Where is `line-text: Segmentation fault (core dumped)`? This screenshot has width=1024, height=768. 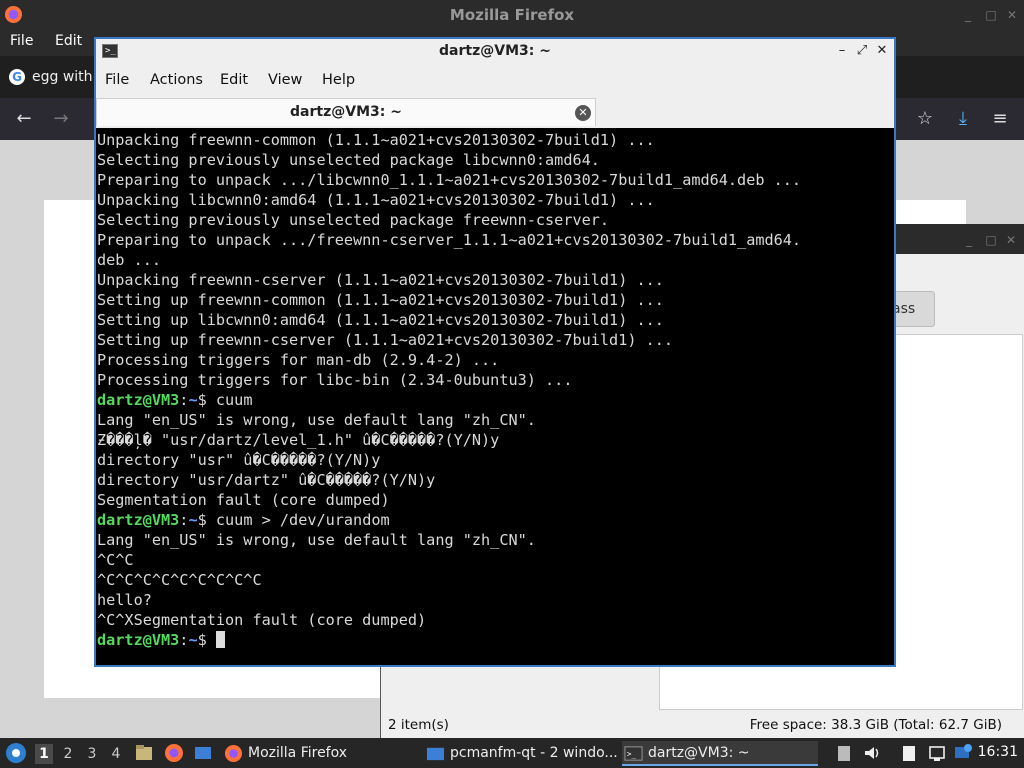
line-text: Segmentation fault (core dumped) is located at coordinates (243, 500).